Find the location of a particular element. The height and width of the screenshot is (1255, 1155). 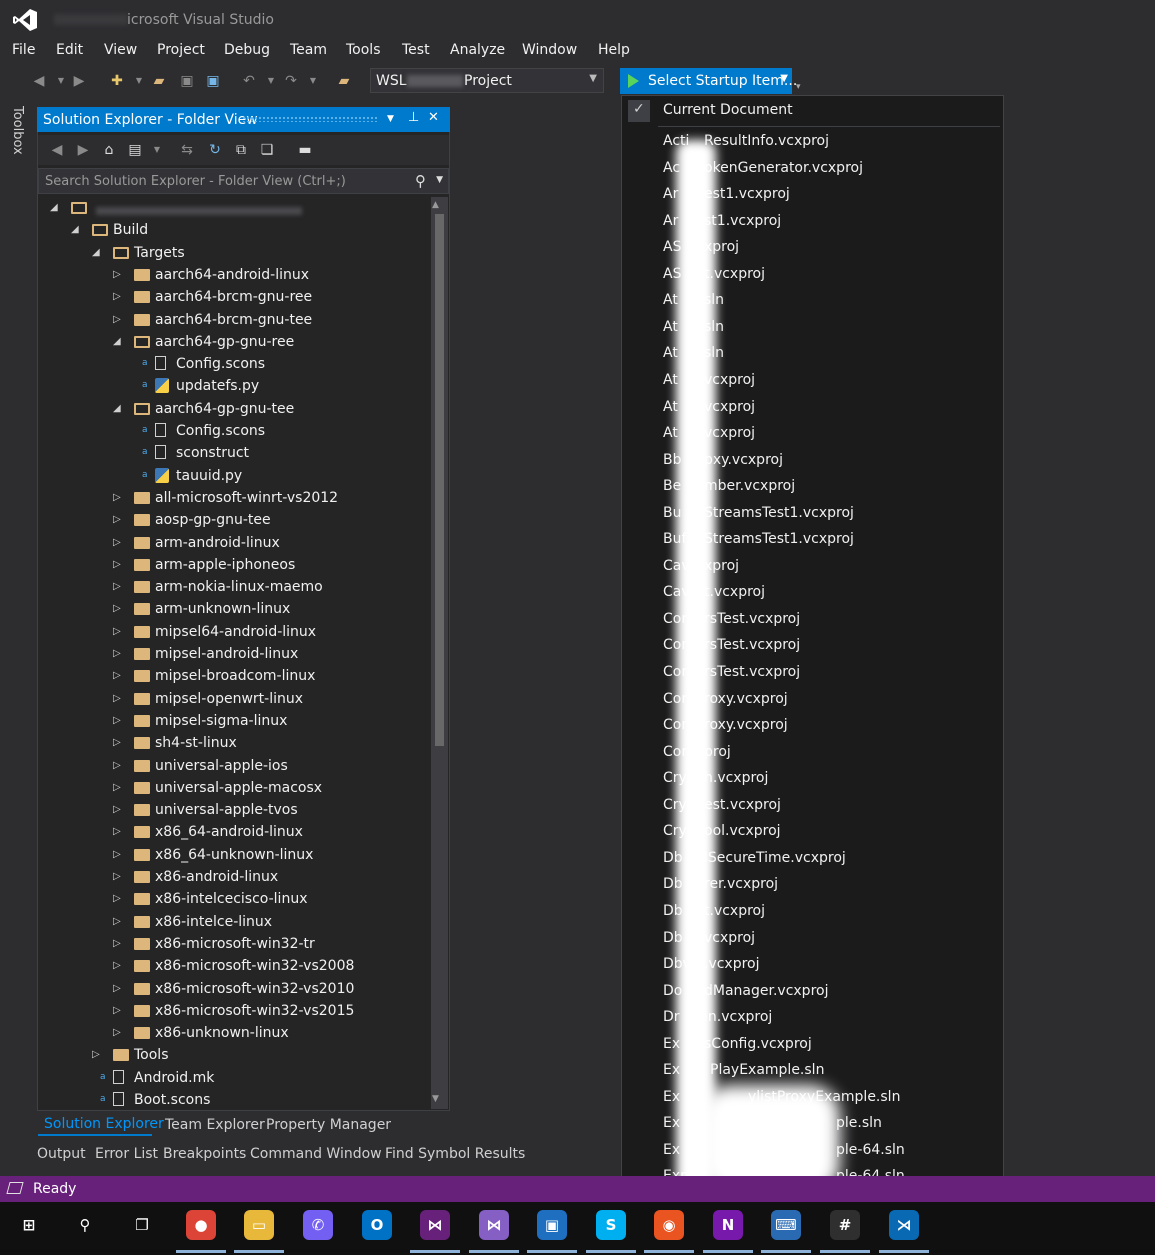

tree-item: ▷ arm-nokia-linux-maemo is located at coordinates (233, 587).